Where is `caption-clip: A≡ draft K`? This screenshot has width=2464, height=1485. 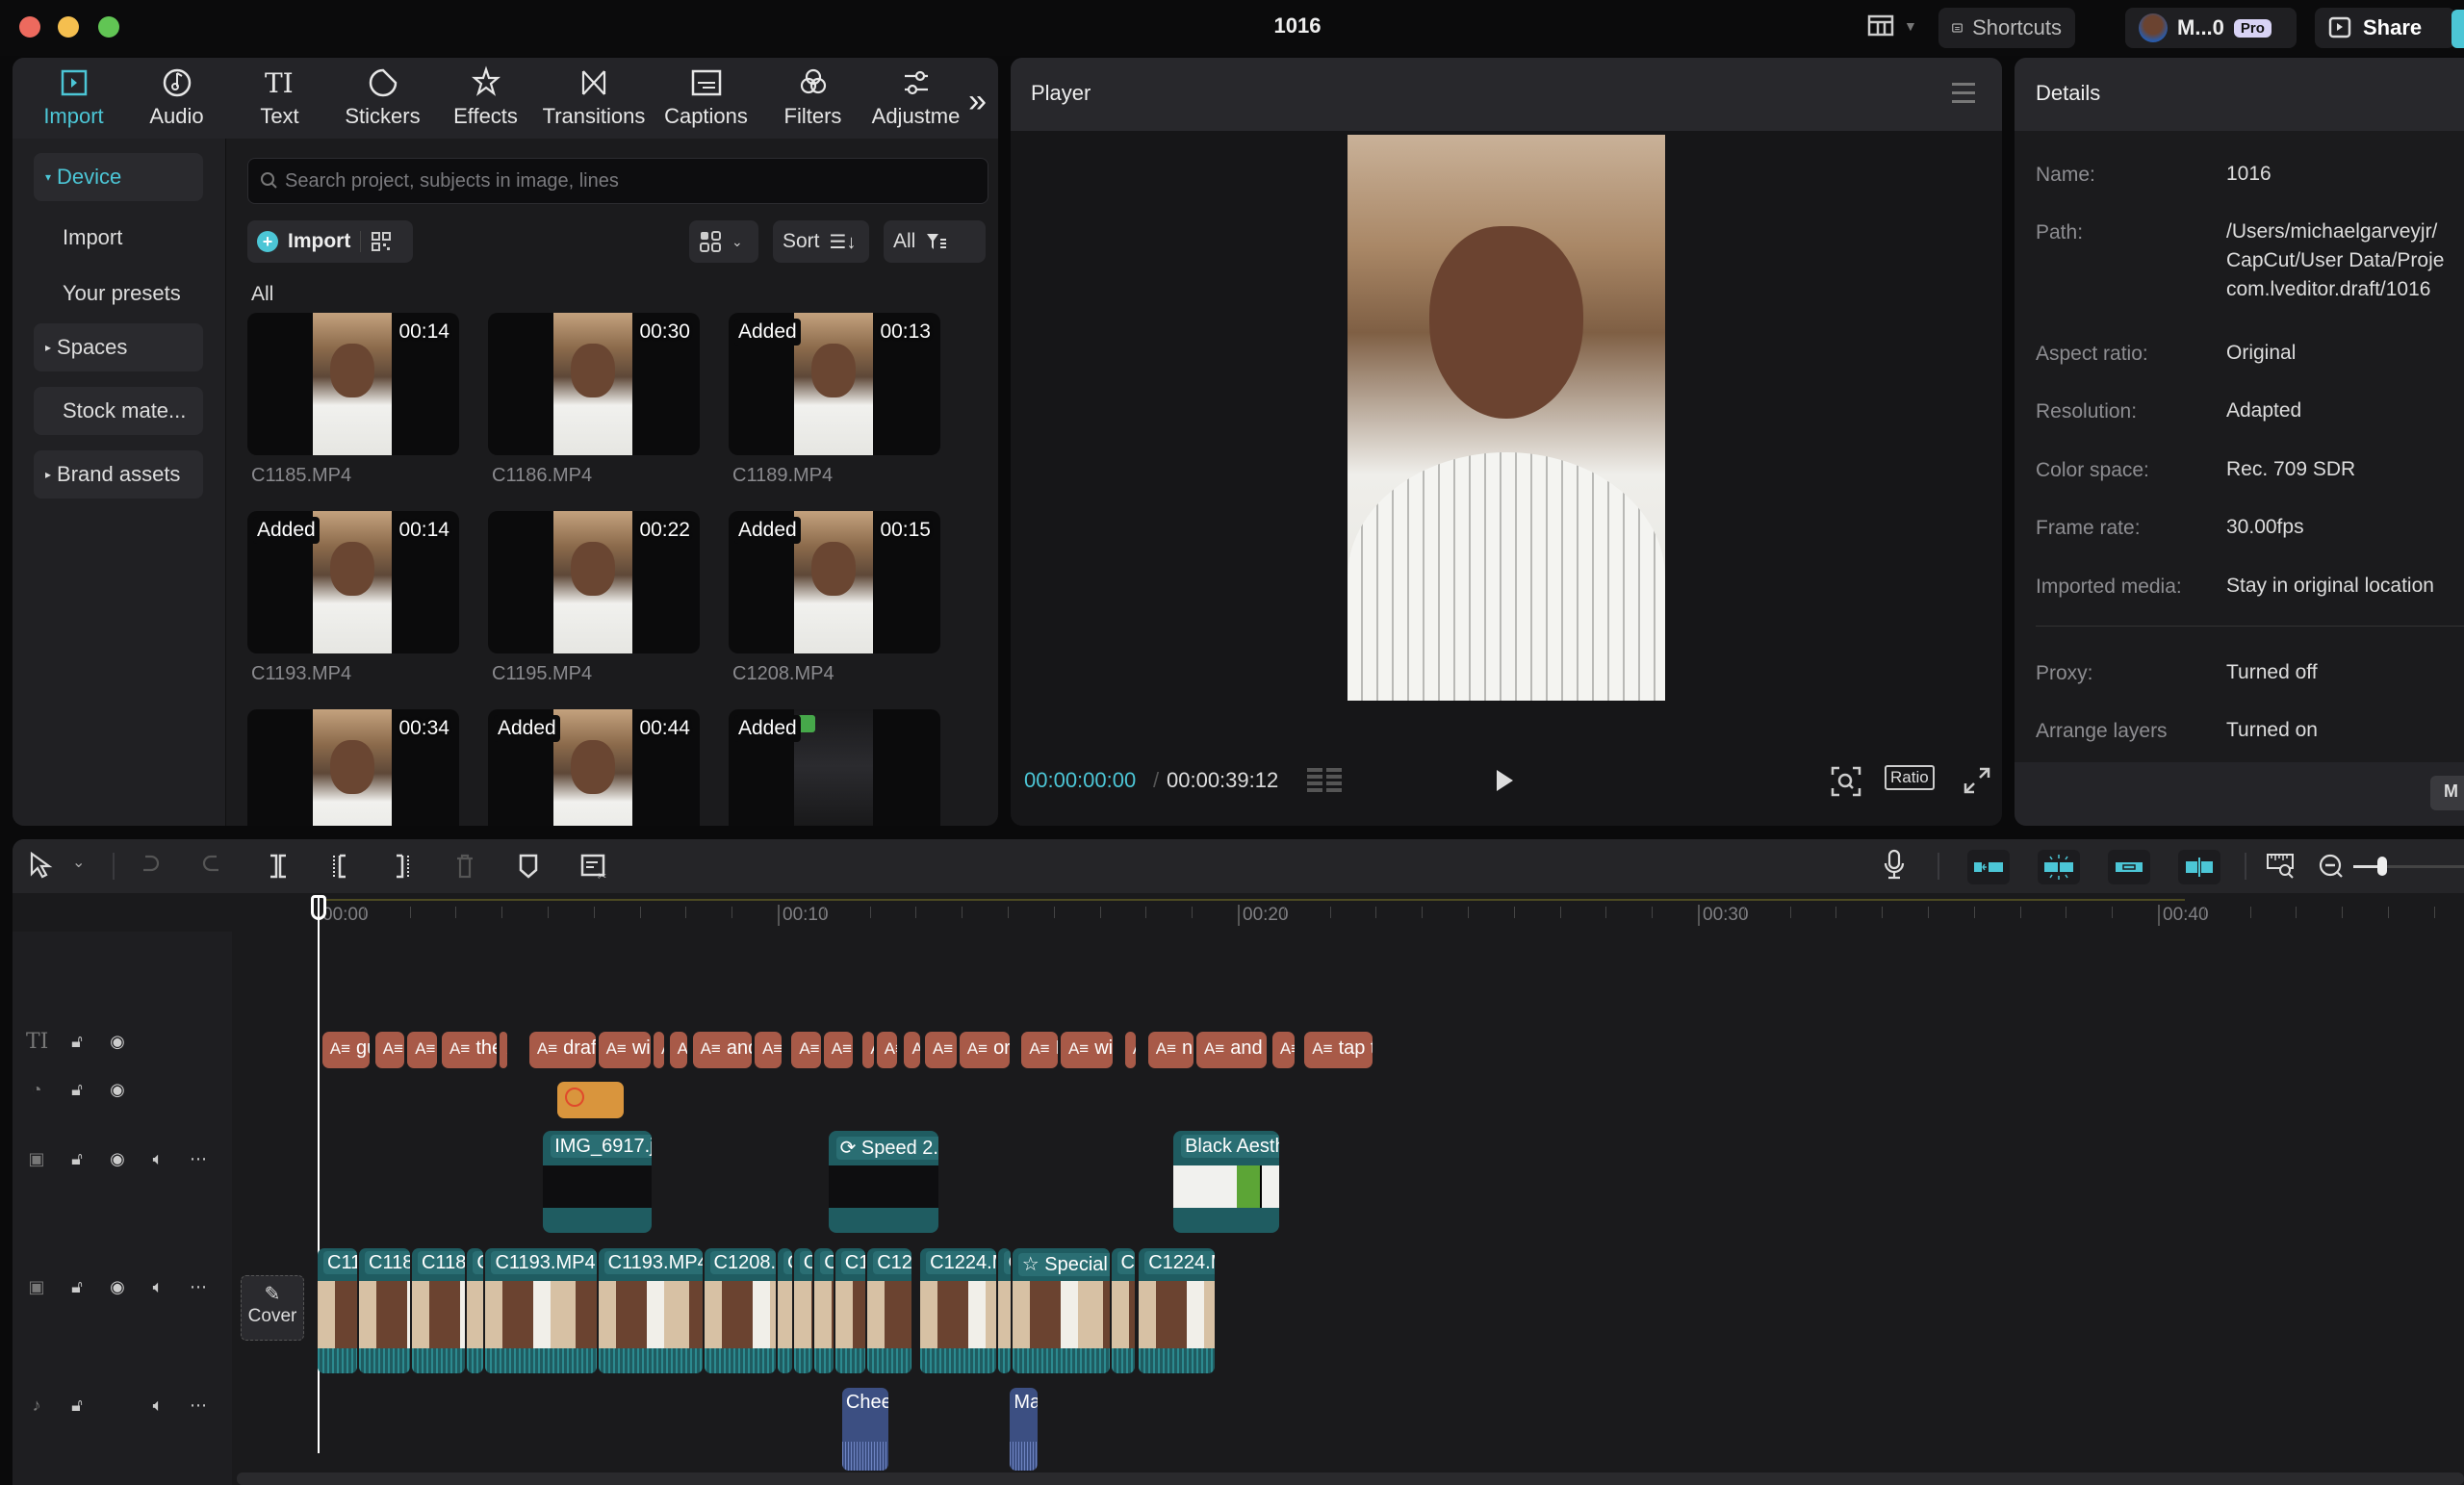
caption-clip: A≡ draft K is located at coordinates (562, 1050).